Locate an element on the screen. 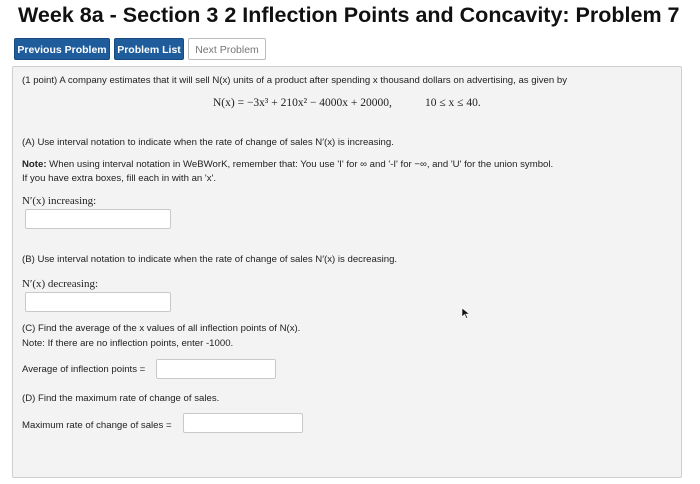  label-decreasing: N′(x) decreasing: is located at coordinates (60, 284).